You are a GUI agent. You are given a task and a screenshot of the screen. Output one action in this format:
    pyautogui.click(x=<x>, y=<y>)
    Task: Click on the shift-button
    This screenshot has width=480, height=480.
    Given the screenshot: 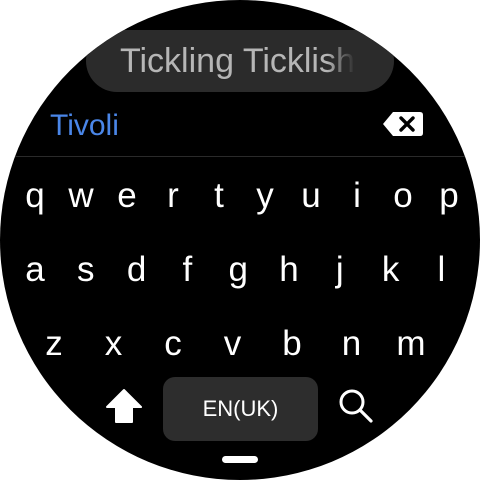 What is the action you would take?
    pyautogui.click(x=124, y=406)
    